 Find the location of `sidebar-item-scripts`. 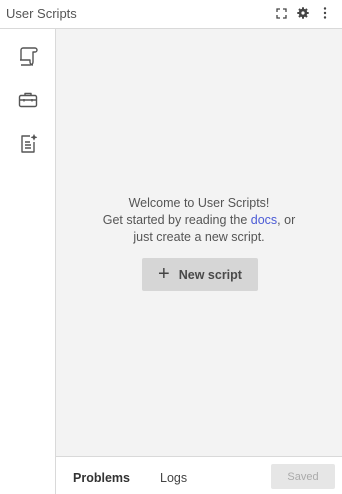

sidebar-item-scripts is located at coordinates (28, 58).